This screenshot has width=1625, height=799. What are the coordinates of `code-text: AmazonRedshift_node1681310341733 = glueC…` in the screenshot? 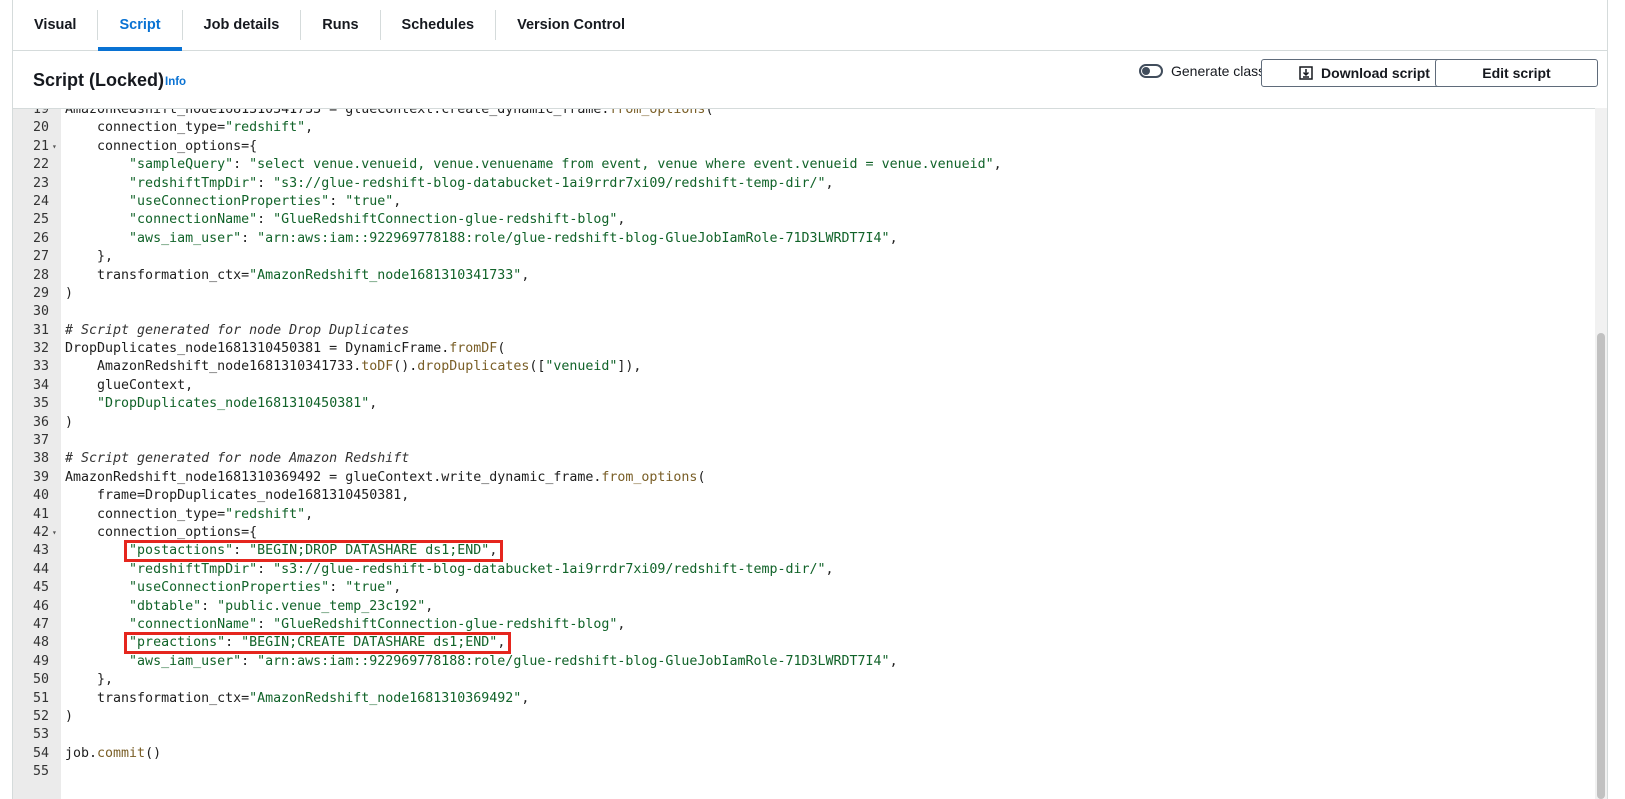 It's located at (389, 112).